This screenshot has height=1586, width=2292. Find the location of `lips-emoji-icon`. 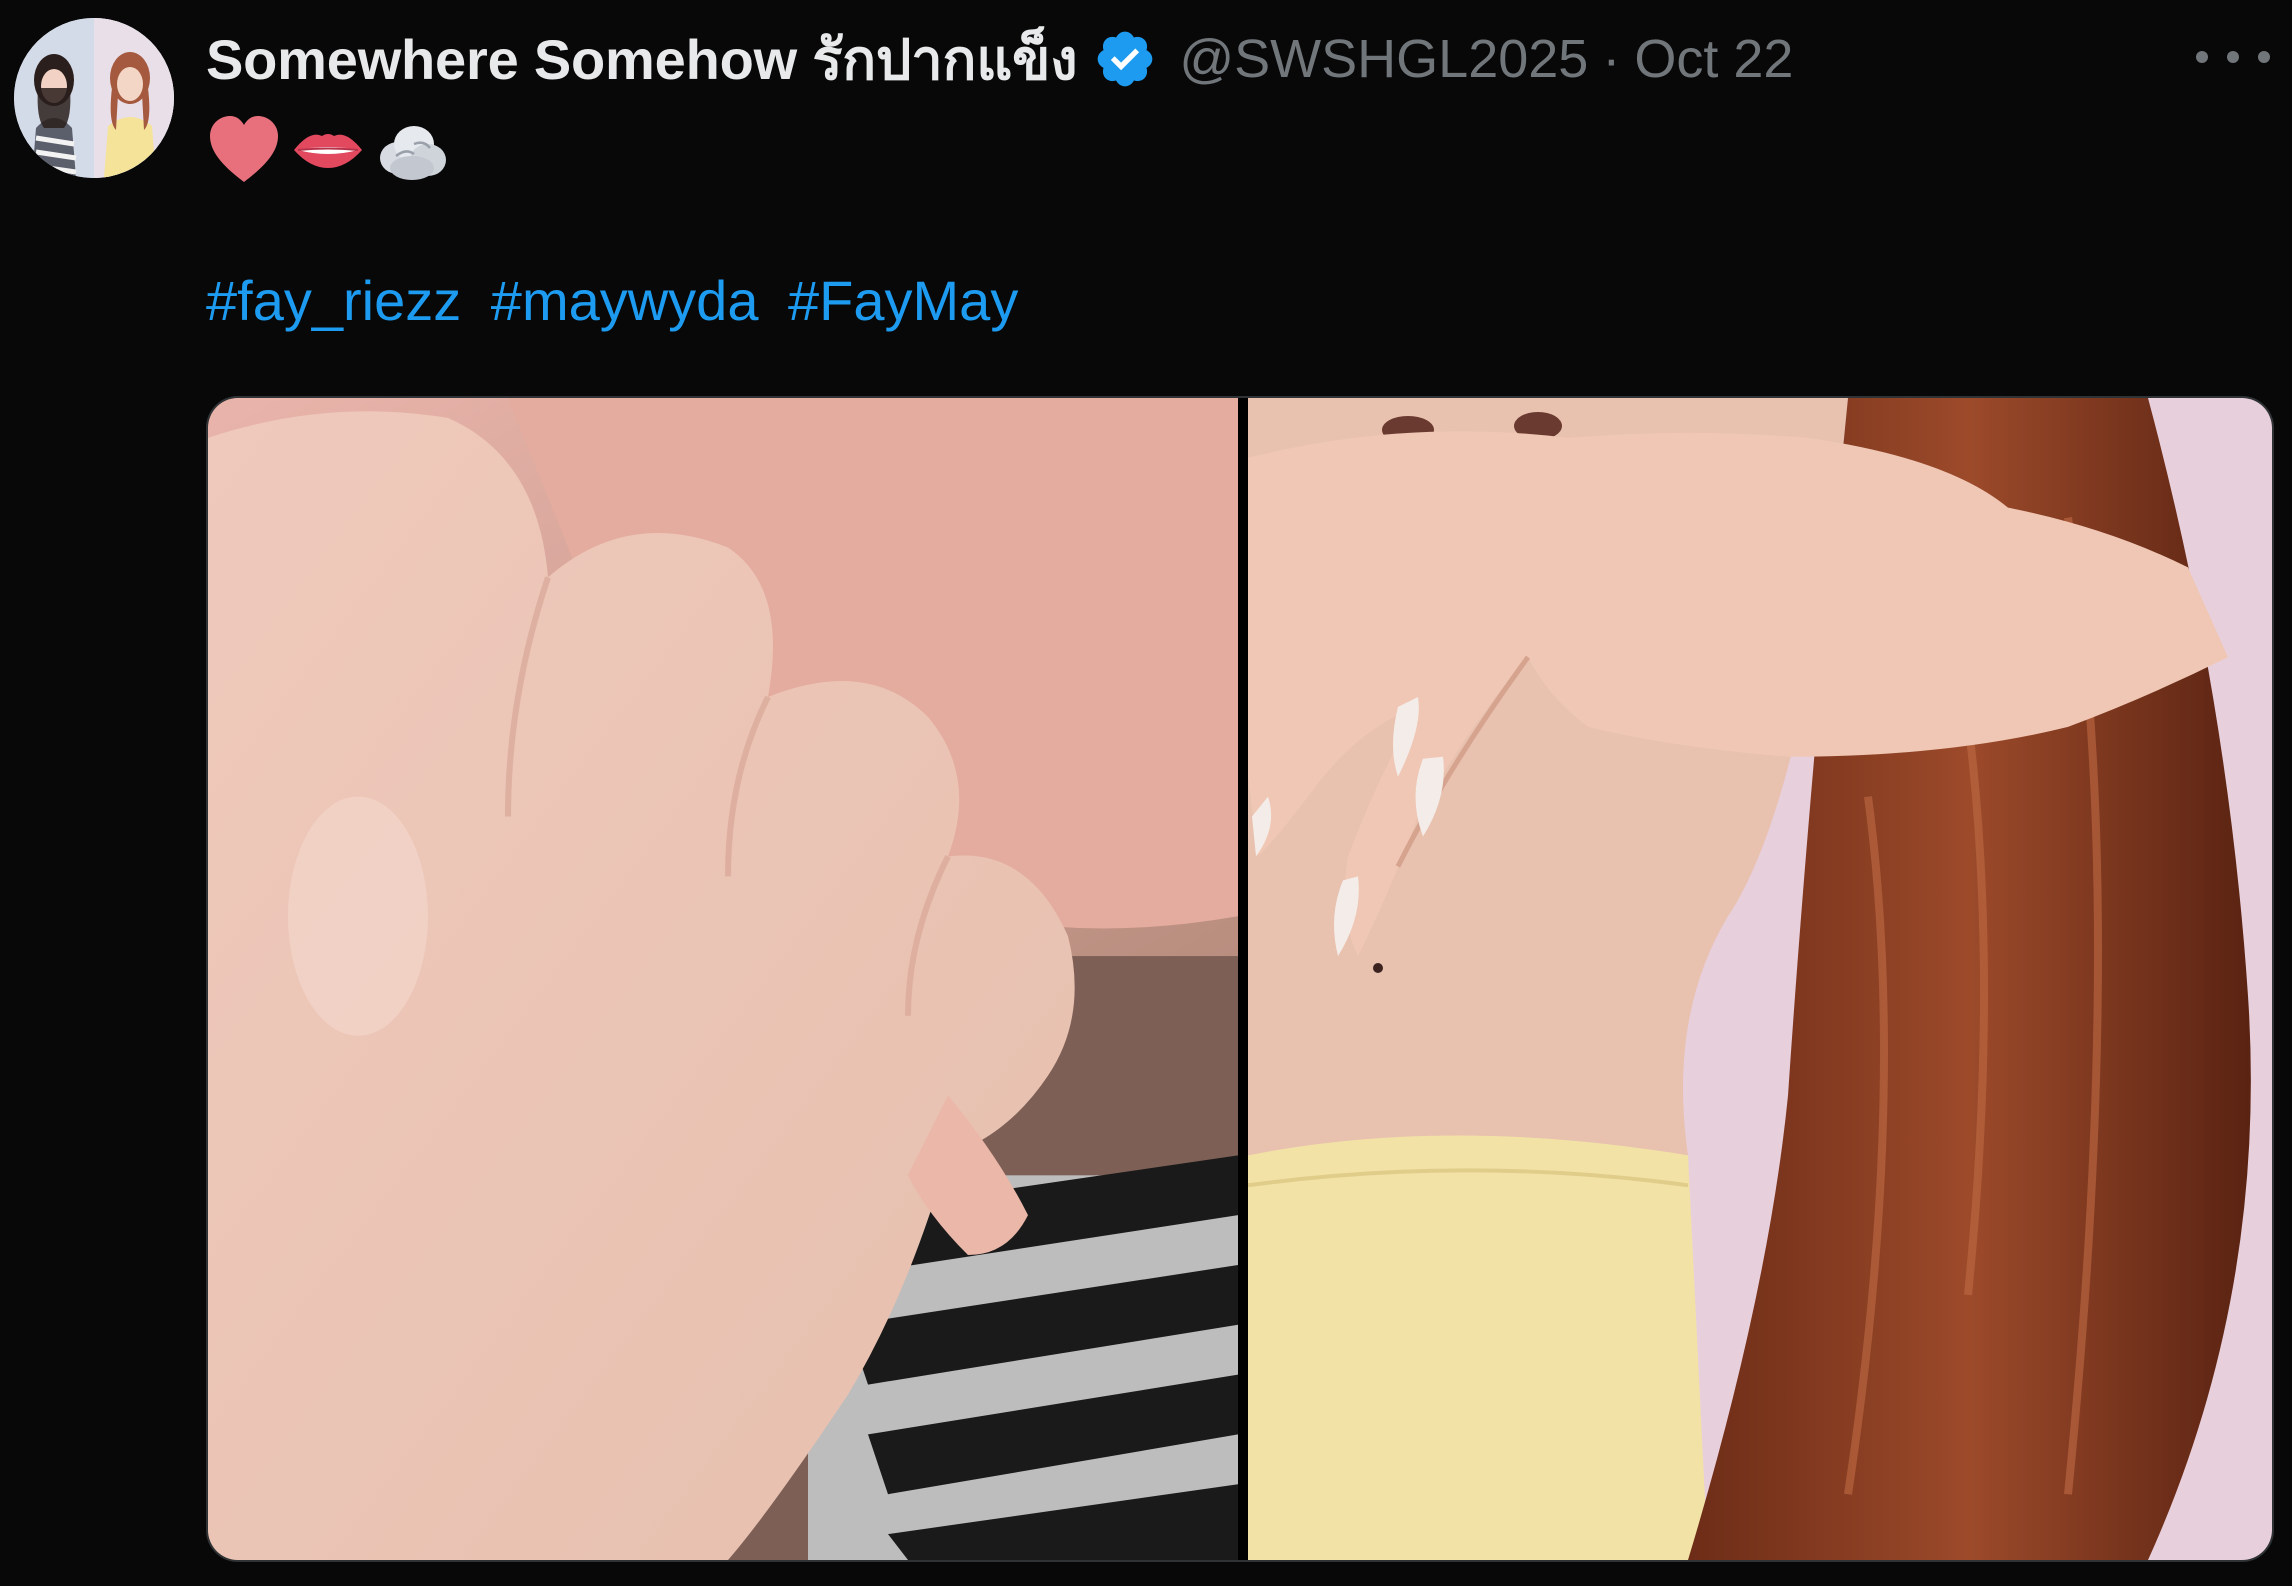

lips-emoji-icon is located at coordinates (328, 151).